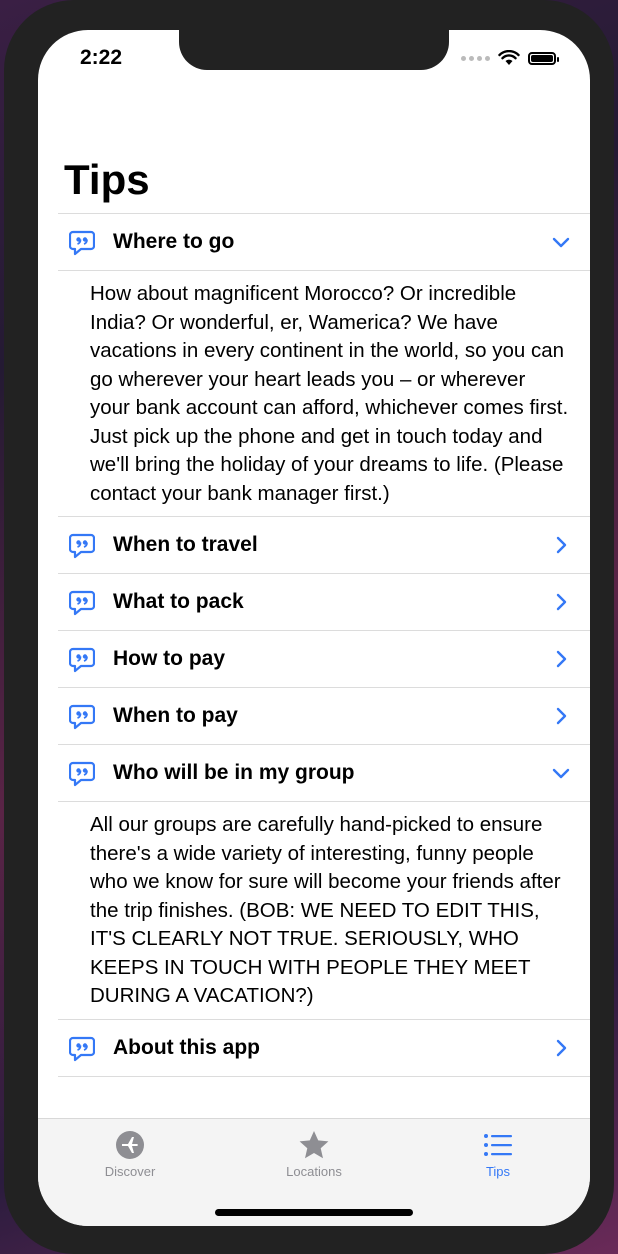 This screenshot has width=618, height=1254. Describe the element at coordinates (174, 241) in the screenshot. I see `tip-title: Where to go` at that location.